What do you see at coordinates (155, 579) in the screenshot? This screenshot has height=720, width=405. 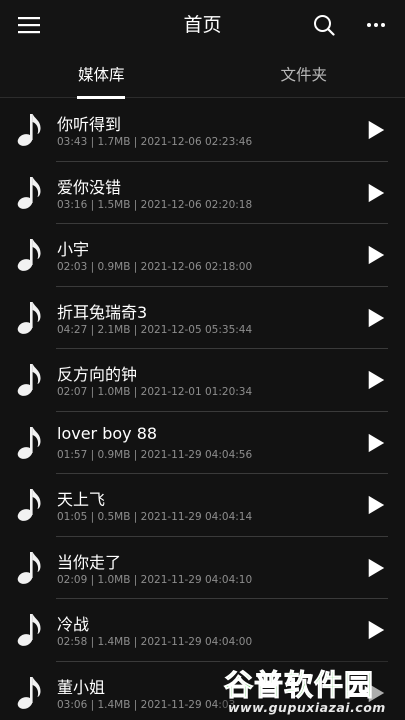 I see `song-meta: 02:09 | 1.0MB | 2021-11-29 04:04:10` at bounding box center [155, 579].